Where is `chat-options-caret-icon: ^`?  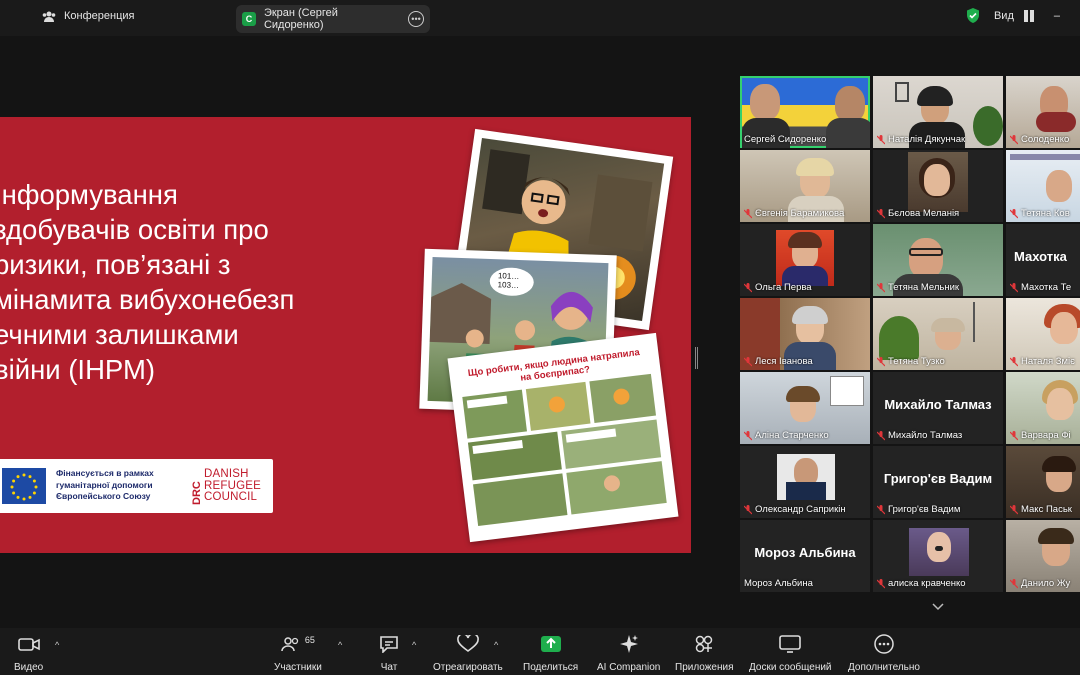
chat-options-caret-icon: ^ is located at coordinates (414, 645).